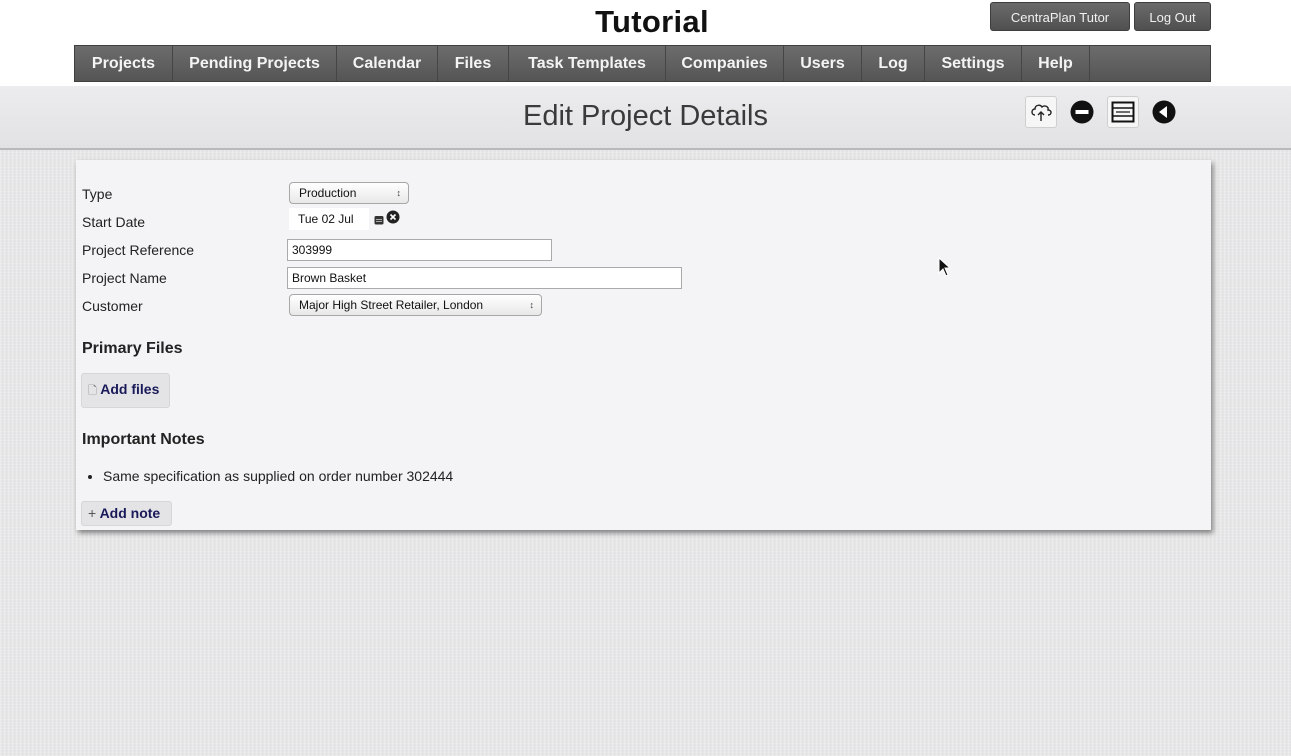 Image resolution: width=1291 pixels, height=756 pixels. What do you see at coordinates (484, 278) in the screenshot?
I see `project-name-input: Brown Basket` at bounding box center [484, 278].